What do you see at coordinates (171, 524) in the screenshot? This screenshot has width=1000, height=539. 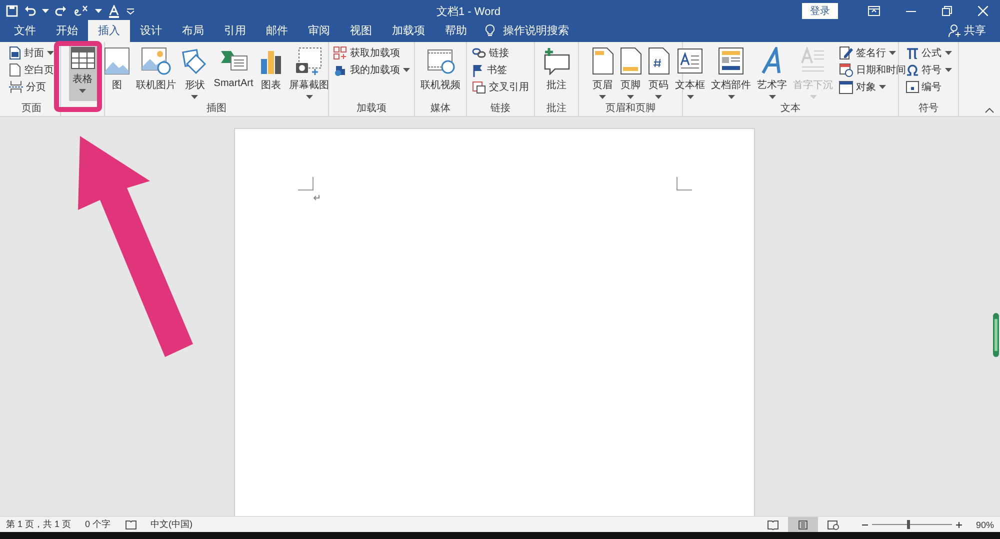 I see `language-status: 中文(中国)` at bounding box center [171, 524].